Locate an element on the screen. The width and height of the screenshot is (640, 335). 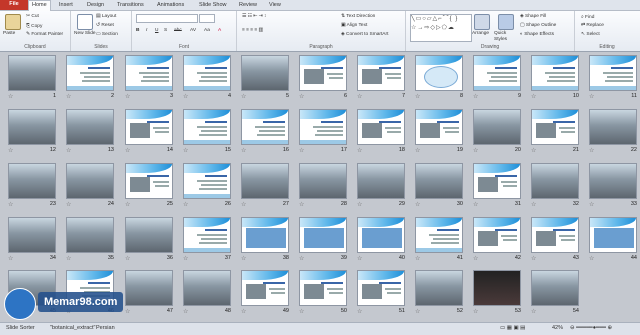
underline-button: U is located at coordinates (156, 30).